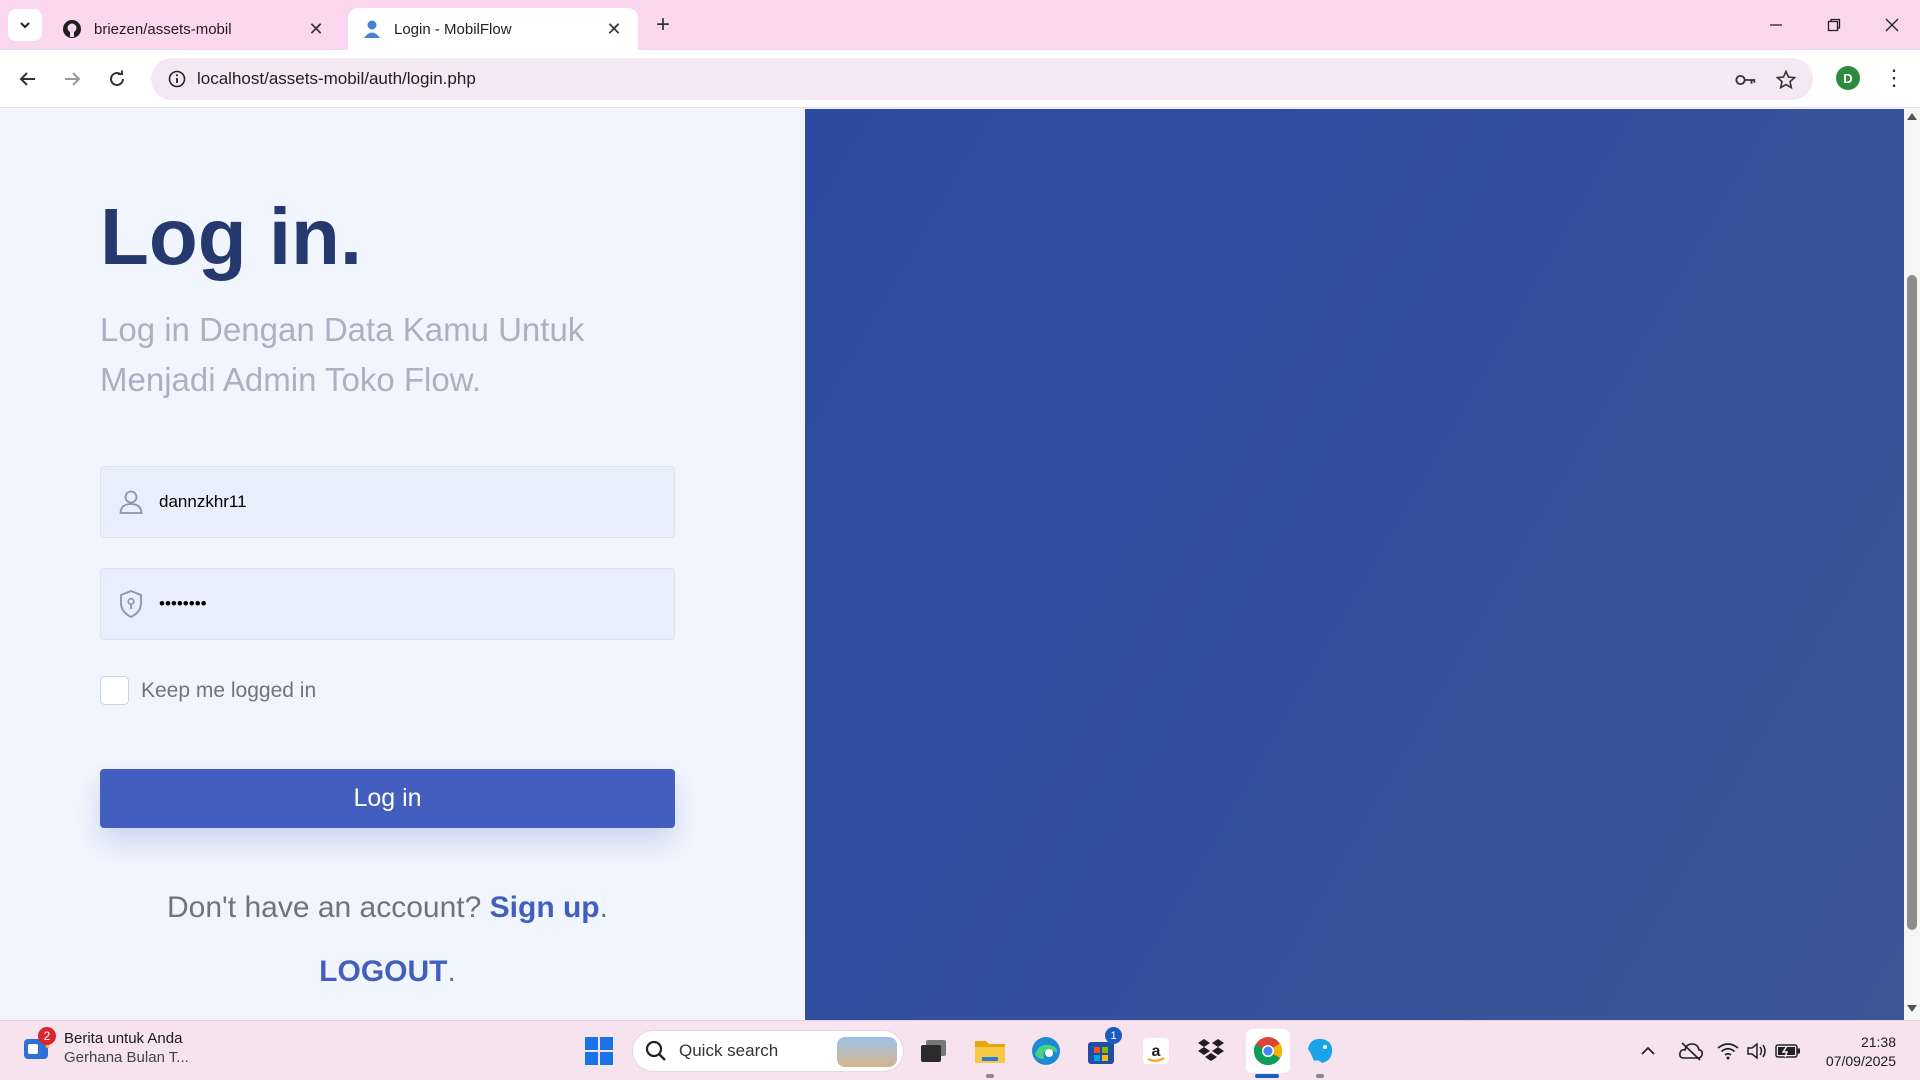  I want to click on url-text: localhost/assets-mobil/auth/login.php, so click(336, 78).